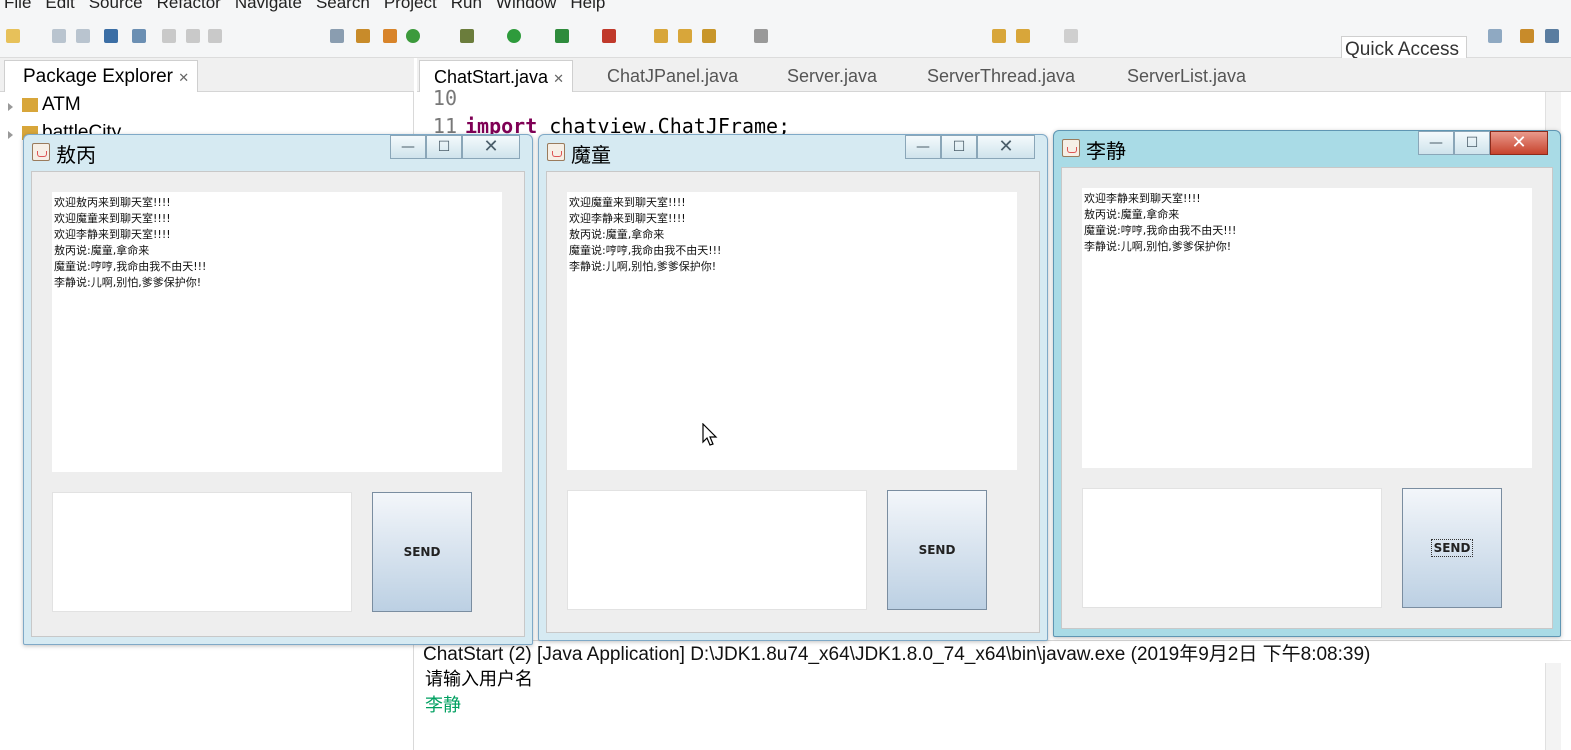 This screenshot has height=750, width=1571. Describe the element at coordinates (1071, 36) in the screenshot. I see `forward-icon` at that location.